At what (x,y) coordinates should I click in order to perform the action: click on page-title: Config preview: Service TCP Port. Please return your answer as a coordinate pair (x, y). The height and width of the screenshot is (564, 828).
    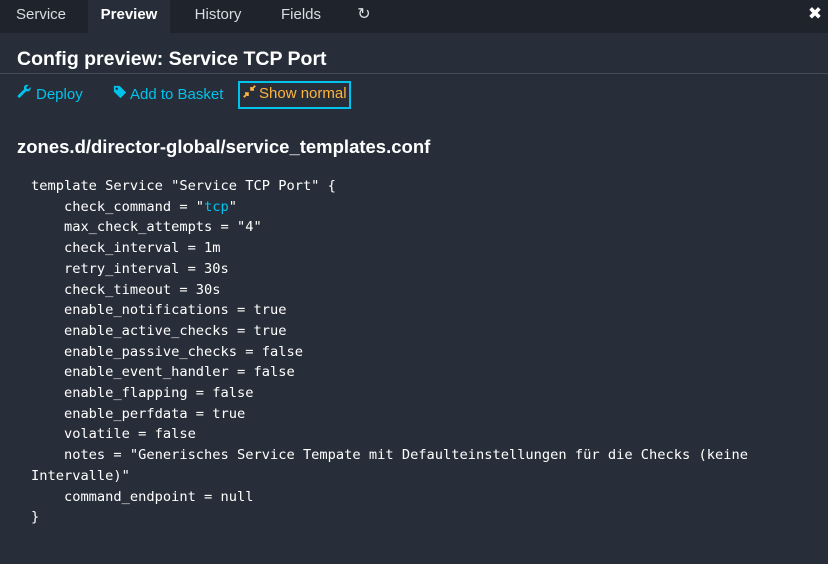
    Looking at the image, I should click on (172, 59).